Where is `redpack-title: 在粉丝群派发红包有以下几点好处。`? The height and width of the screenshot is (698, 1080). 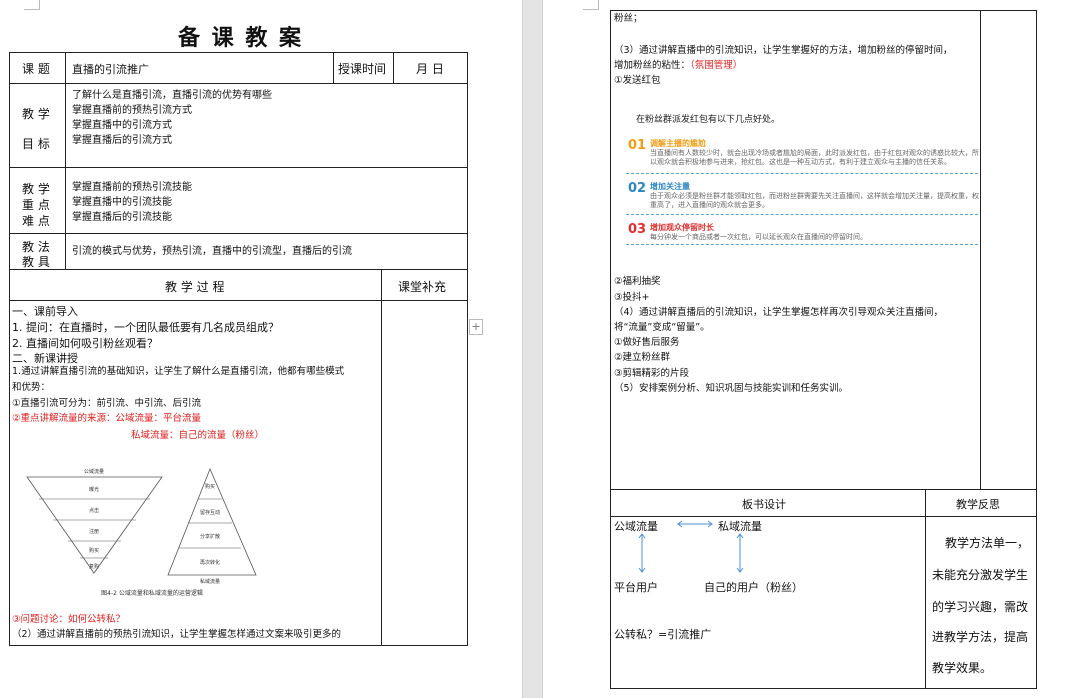 redpack-title: 在粉丝群派发红包有以下几点好处。 is located at coordinates (708, 120).